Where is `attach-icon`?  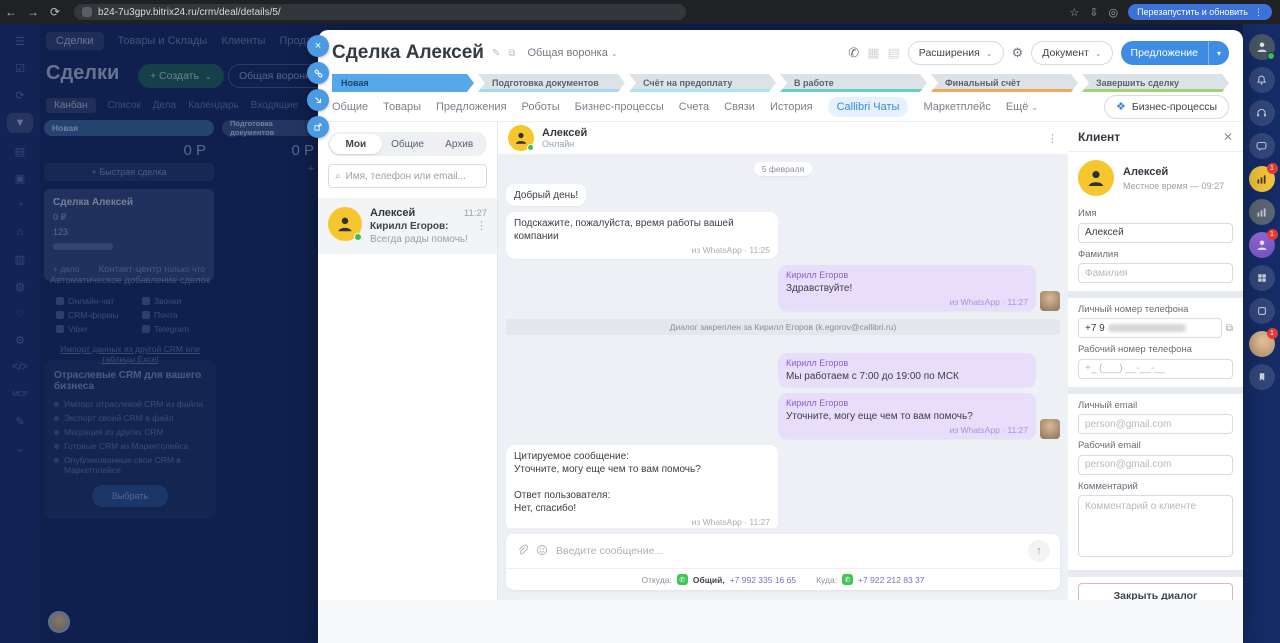 attach-icon is located at coordinates (522, 551).